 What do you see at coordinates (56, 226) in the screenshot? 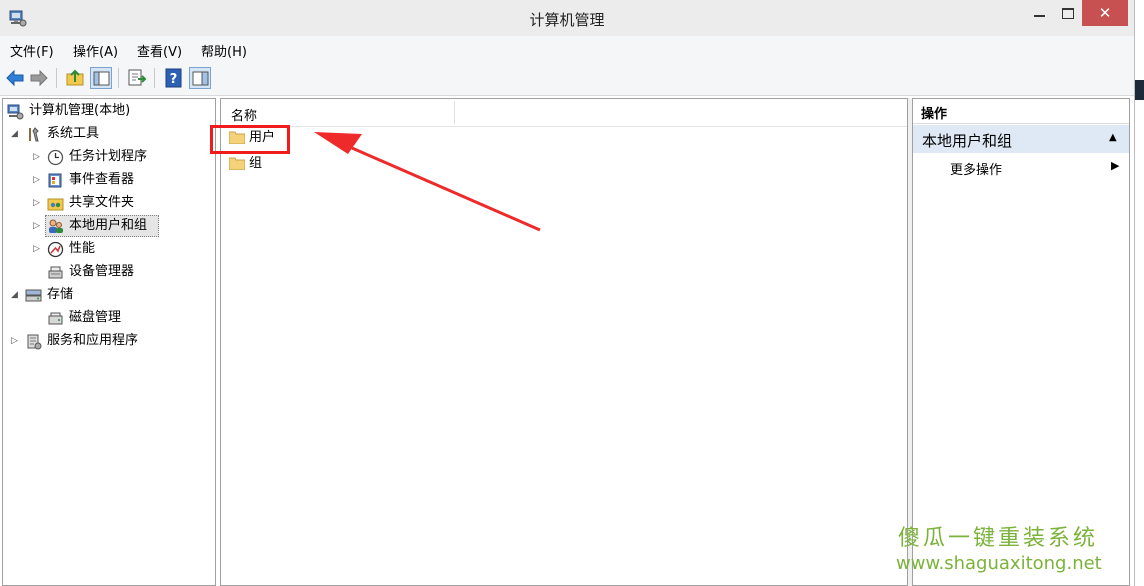
I see `users-group-icon` at bounding box center [56, 226].